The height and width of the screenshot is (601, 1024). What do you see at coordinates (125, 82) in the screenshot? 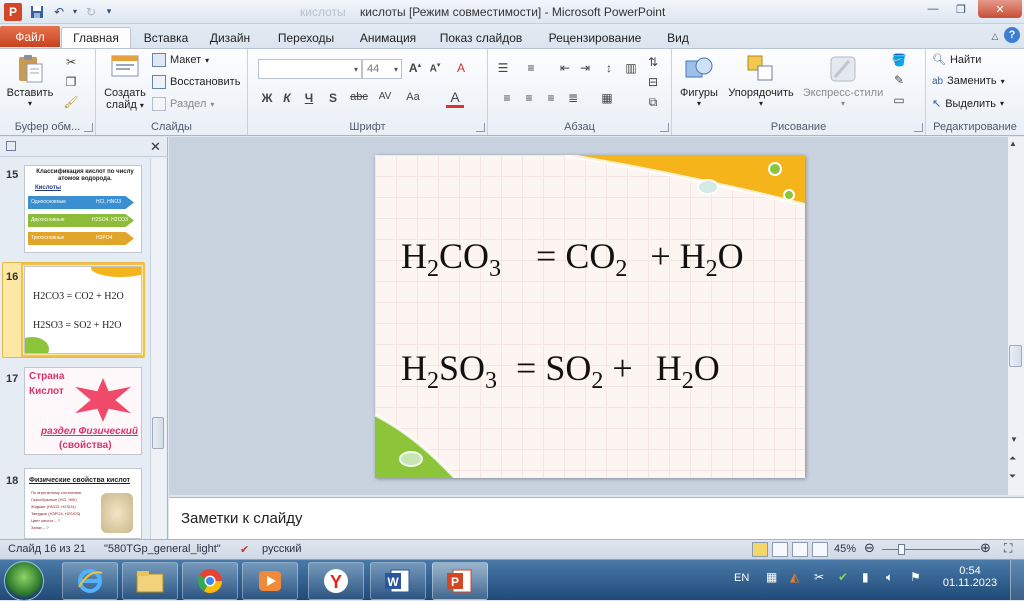
I see `new-slide-button: Создать слайд ▾` at bounding box center [125, 82].